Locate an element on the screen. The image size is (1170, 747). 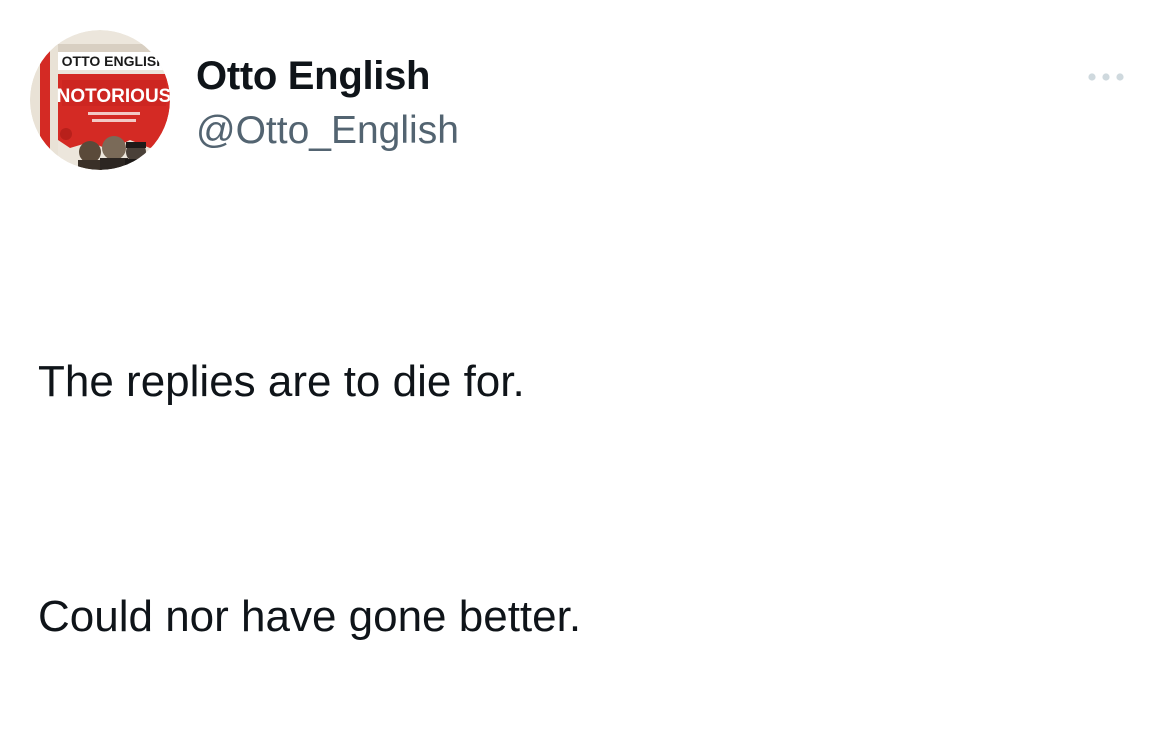
book-cover-avatar-image: OTTO ENGLISH NOTORIOUS is located at coordinates (100, 100).